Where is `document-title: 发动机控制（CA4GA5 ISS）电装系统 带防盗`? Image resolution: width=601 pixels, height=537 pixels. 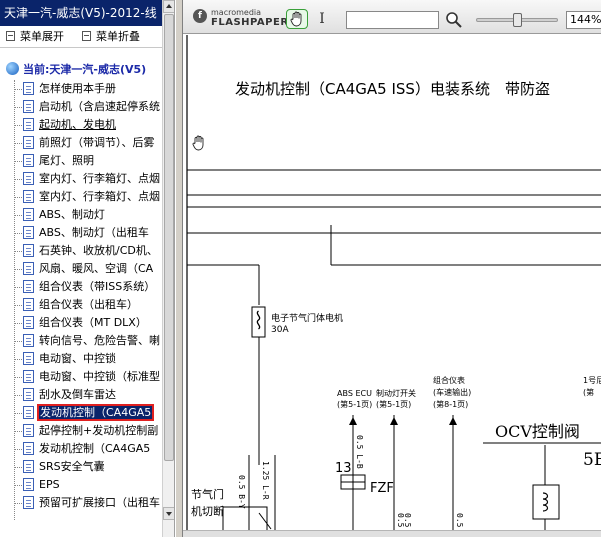 document-title: 发动机控制（CA4GA5 ISS）电装系统 带防盗 is located at coordinates (392, 89).